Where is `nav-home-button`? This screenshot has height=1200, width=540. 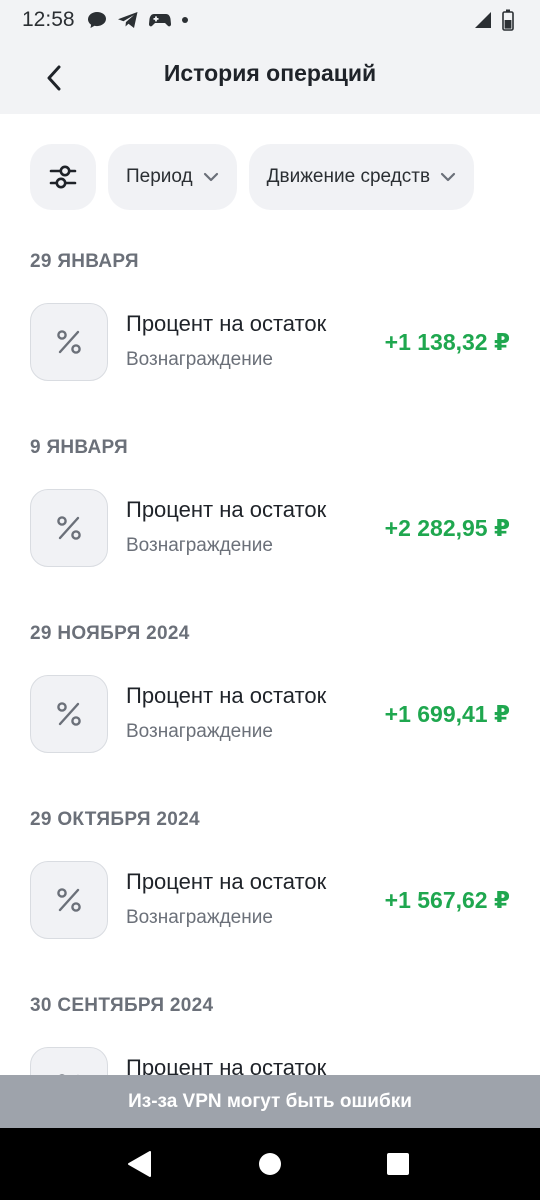
nav-home-button is located at coordinates (270, 1164).